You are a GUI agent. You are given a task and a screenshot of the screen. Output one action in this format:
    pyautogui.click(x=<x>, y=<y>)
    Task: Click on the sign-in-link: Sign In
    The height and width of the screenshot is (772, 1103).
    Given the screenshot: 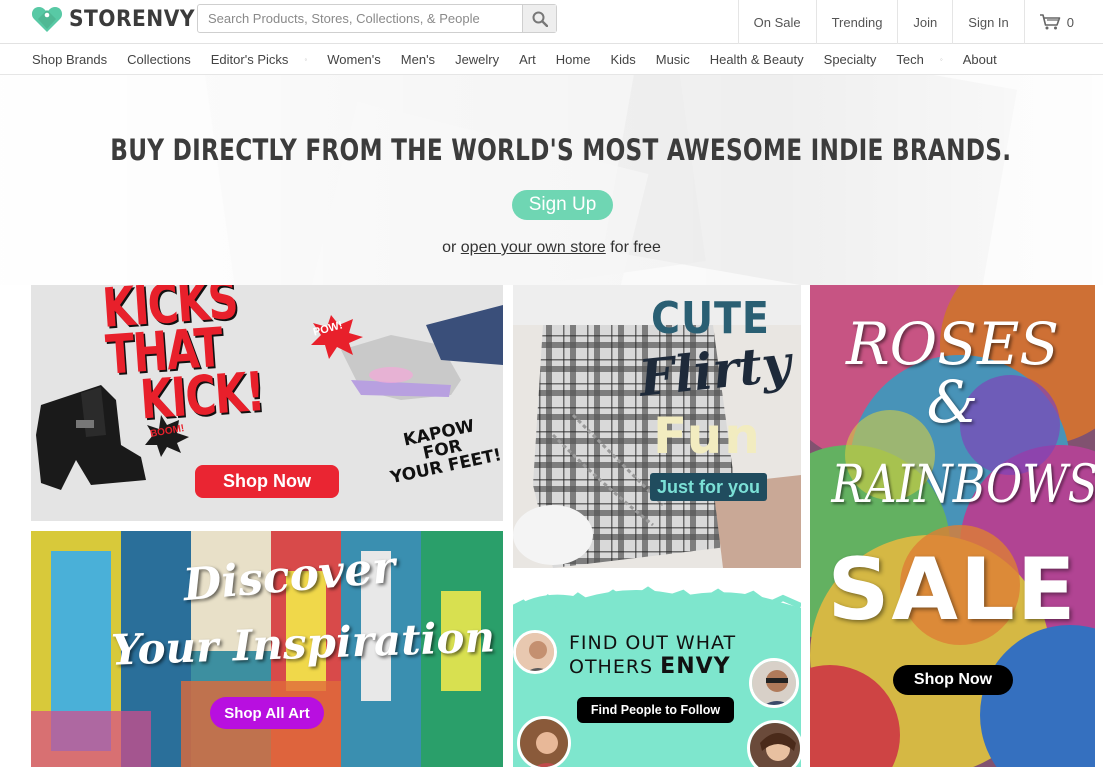 What is the action you would take?
    pyautogui.click(x=987, y=22)
    